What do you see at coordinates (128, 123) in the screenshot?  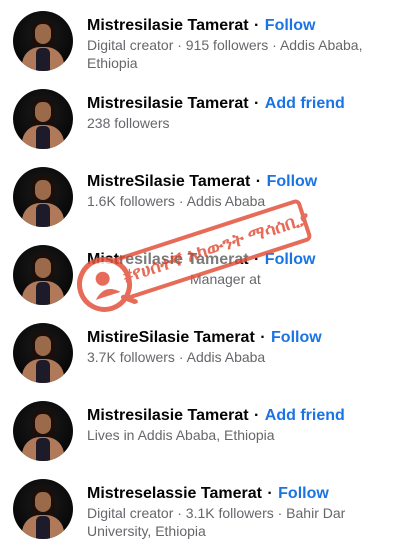 I see `profile-meta: 238 followers` at bounding box center [128, 123].